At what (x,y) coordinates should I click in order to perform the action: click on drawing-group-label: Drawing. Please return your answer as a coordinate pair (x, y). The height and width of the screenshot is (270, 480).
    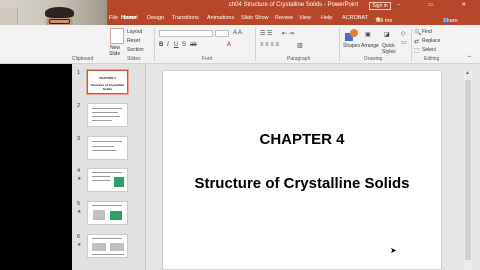
    Looking at the image, I should click on (373, 59).